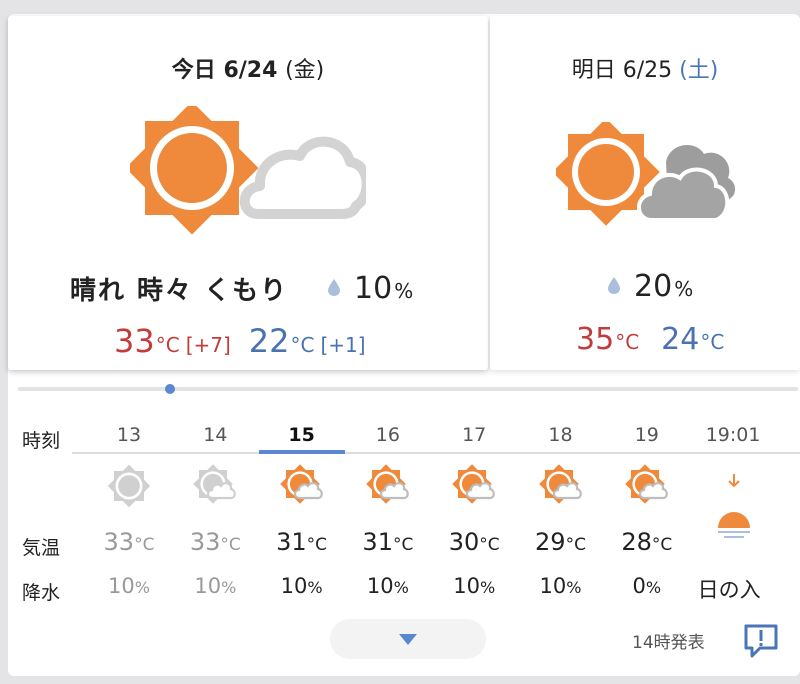  I want to click on hour-divider, so click(436, 453).